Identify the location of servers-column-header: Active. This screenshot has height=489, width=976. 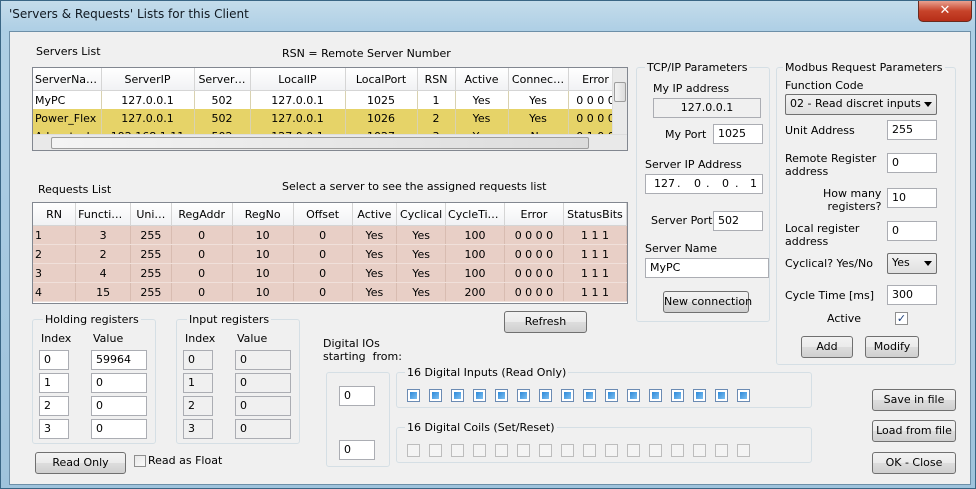
(482, 79).